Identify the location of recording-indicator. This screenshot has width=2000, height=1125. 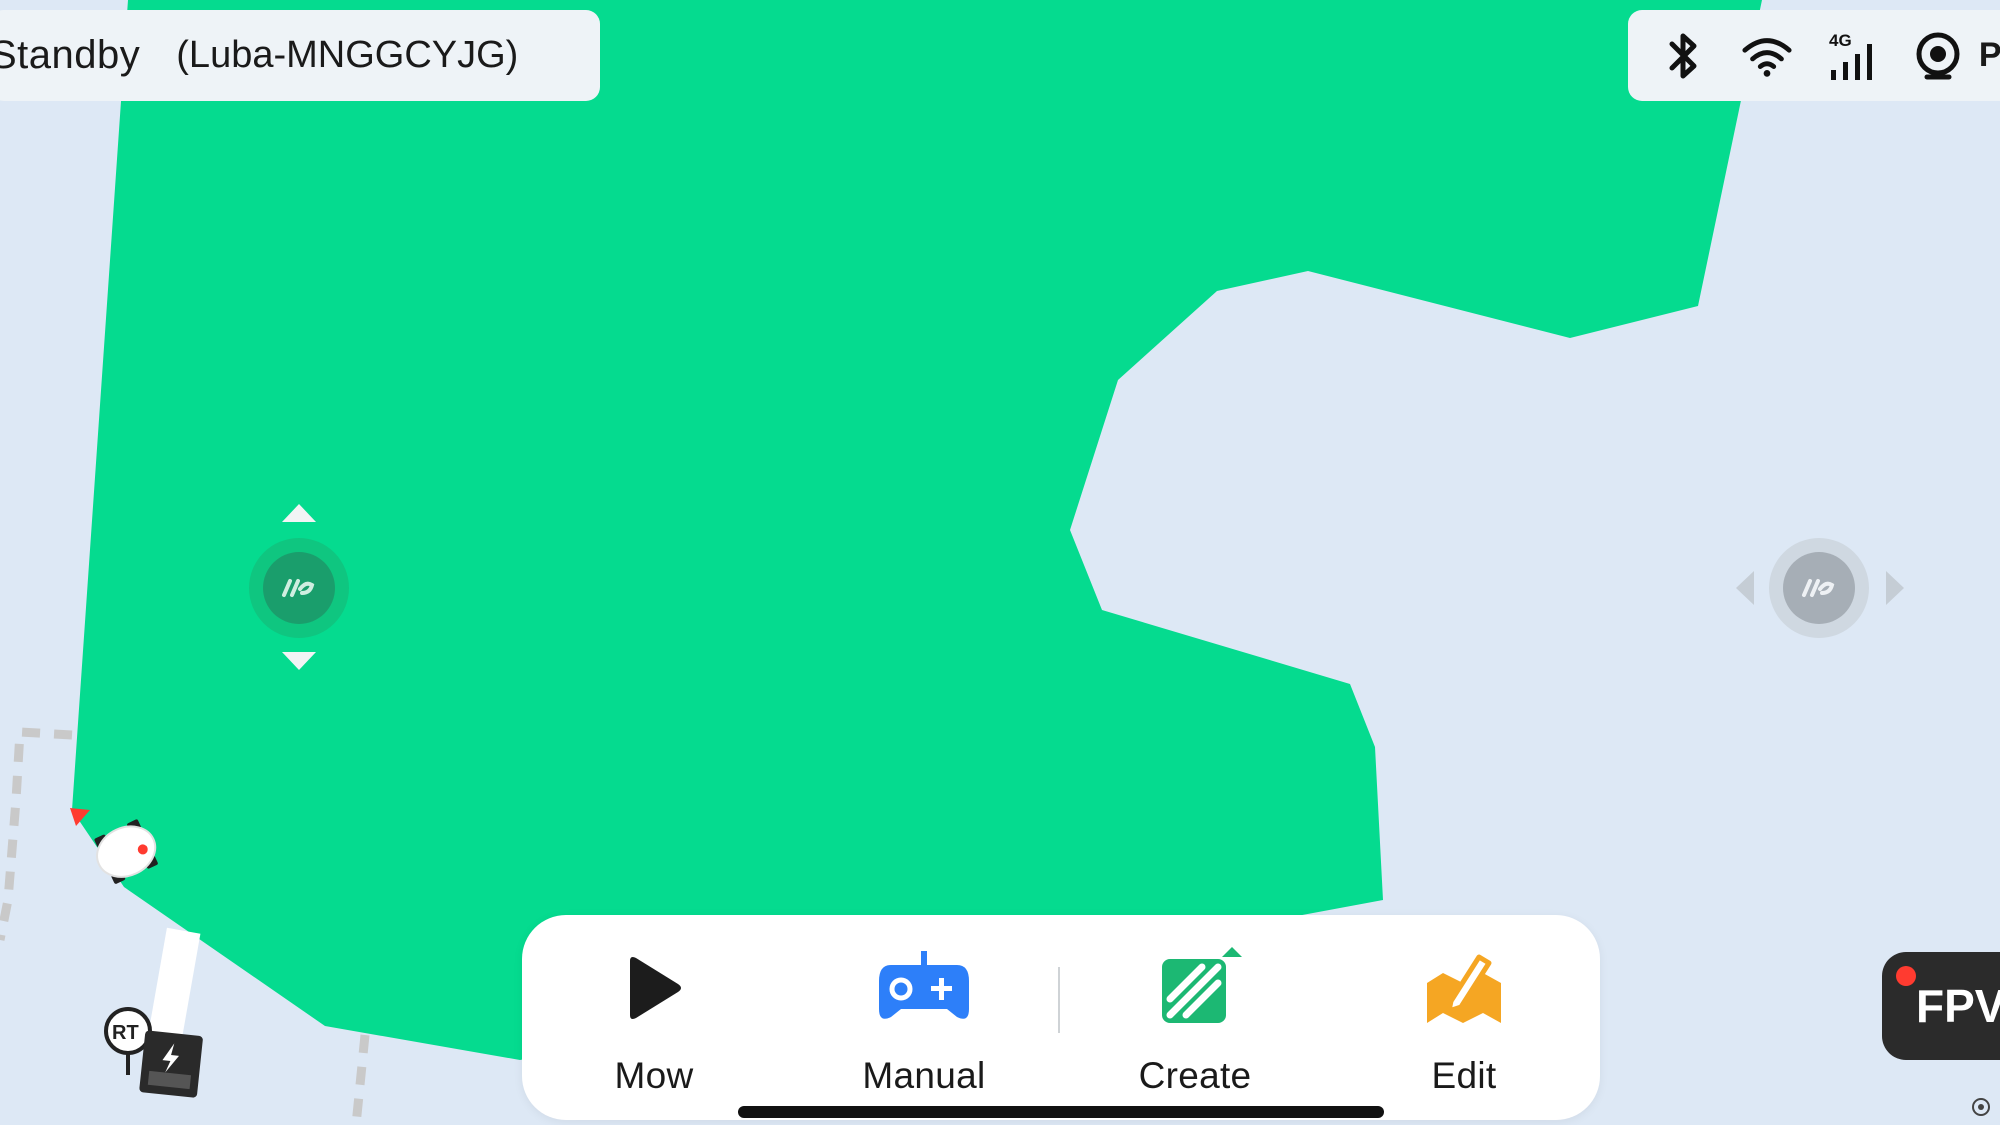
(1906, 976).